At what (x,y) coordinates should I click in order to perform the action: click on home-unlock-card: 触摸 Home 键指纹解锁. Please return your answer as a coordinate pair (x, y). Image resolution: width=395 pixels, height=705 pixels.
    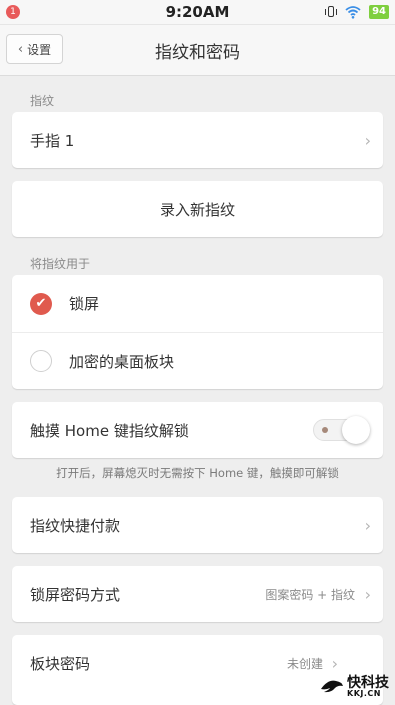
    Looking at the image, I should click on (197, 430).